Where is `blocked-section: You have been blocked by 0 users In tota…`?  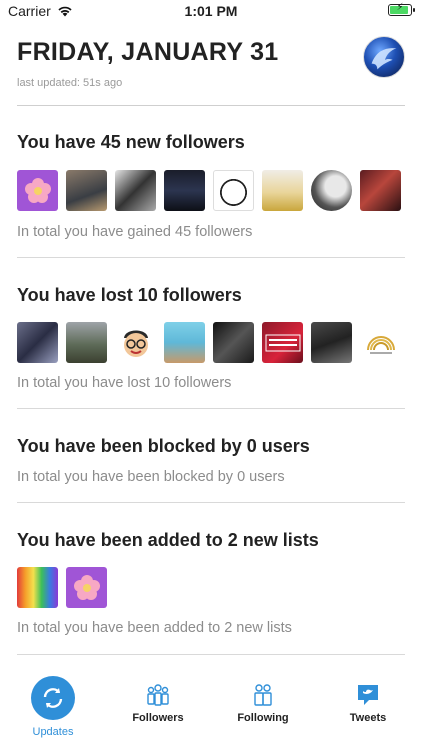
blocked-section: You have been blocked by 0 users In tota… is located at coordinates (211, 456).